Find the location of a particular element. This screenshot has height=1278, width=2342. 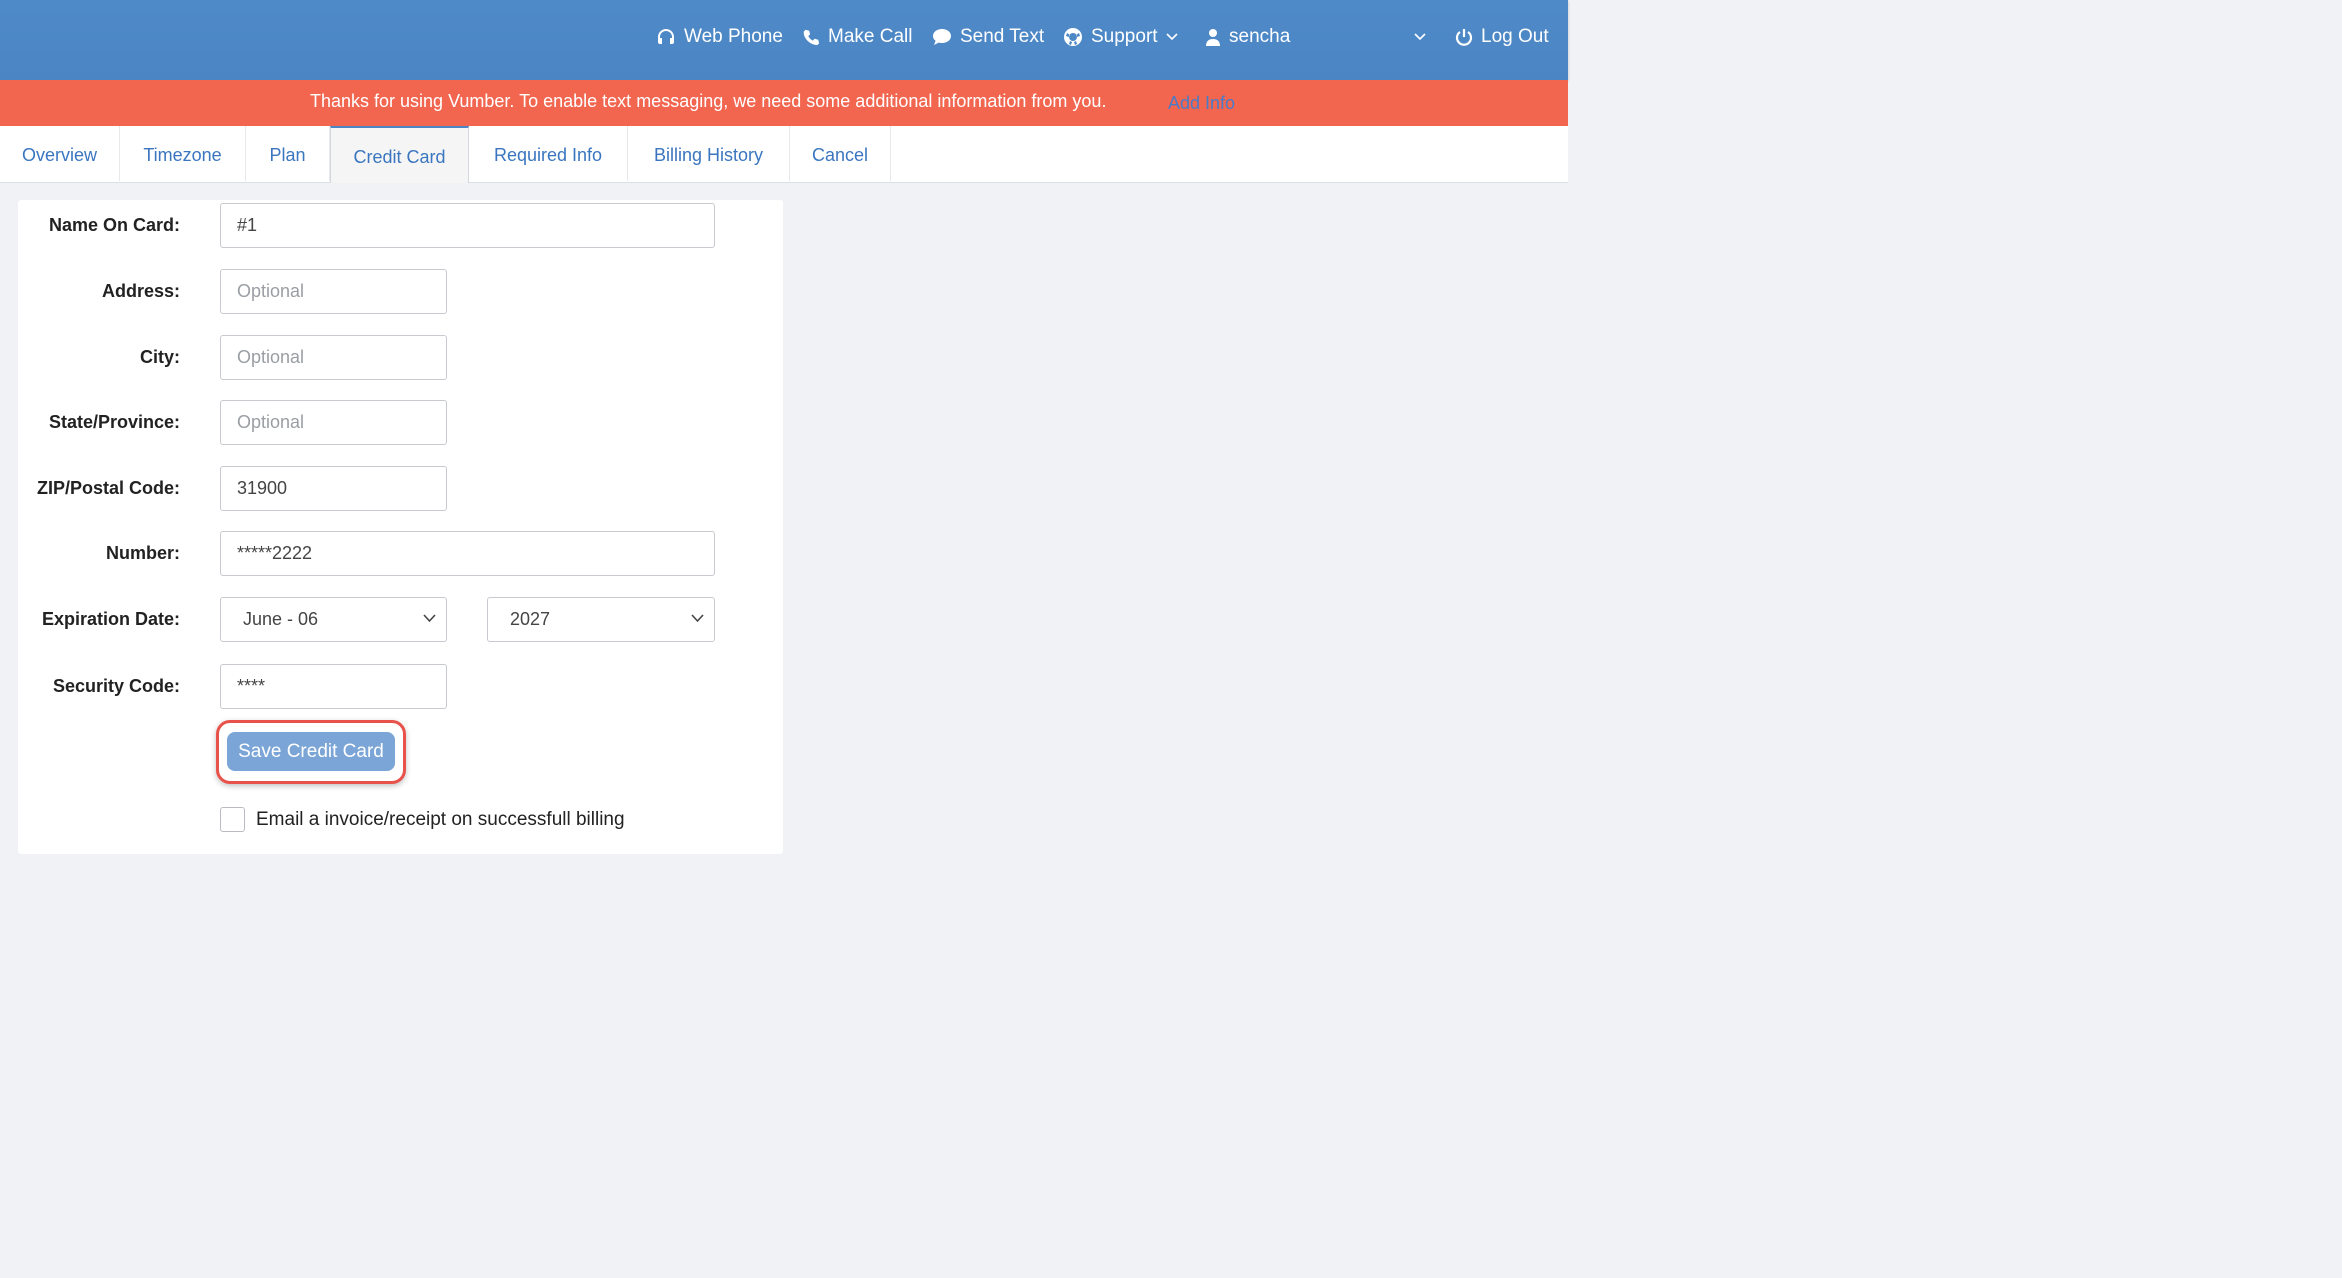

support-label: Support is located at coordinates (1124, 36).